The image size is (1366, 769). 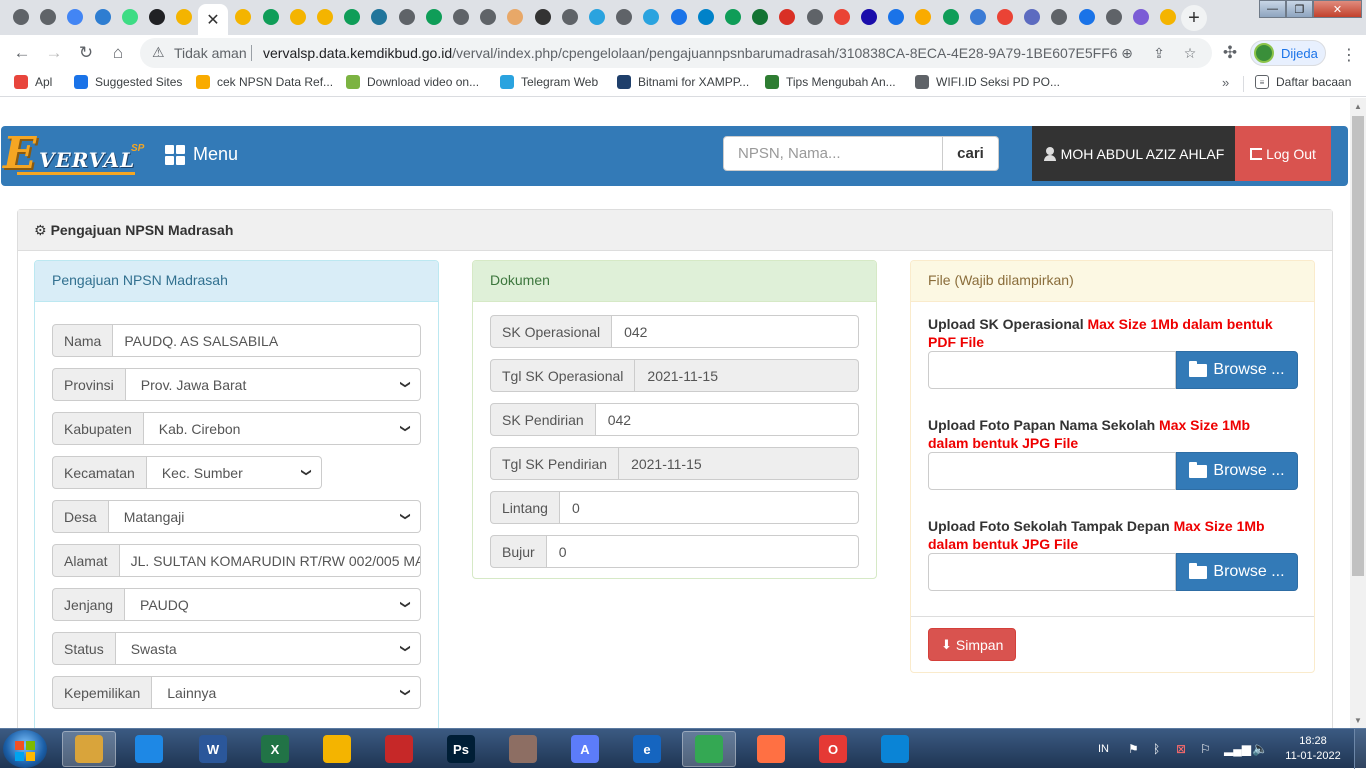 I want to click on select-kabupaten: Kab. Cirebon ❯, so click(x=282, y=428).